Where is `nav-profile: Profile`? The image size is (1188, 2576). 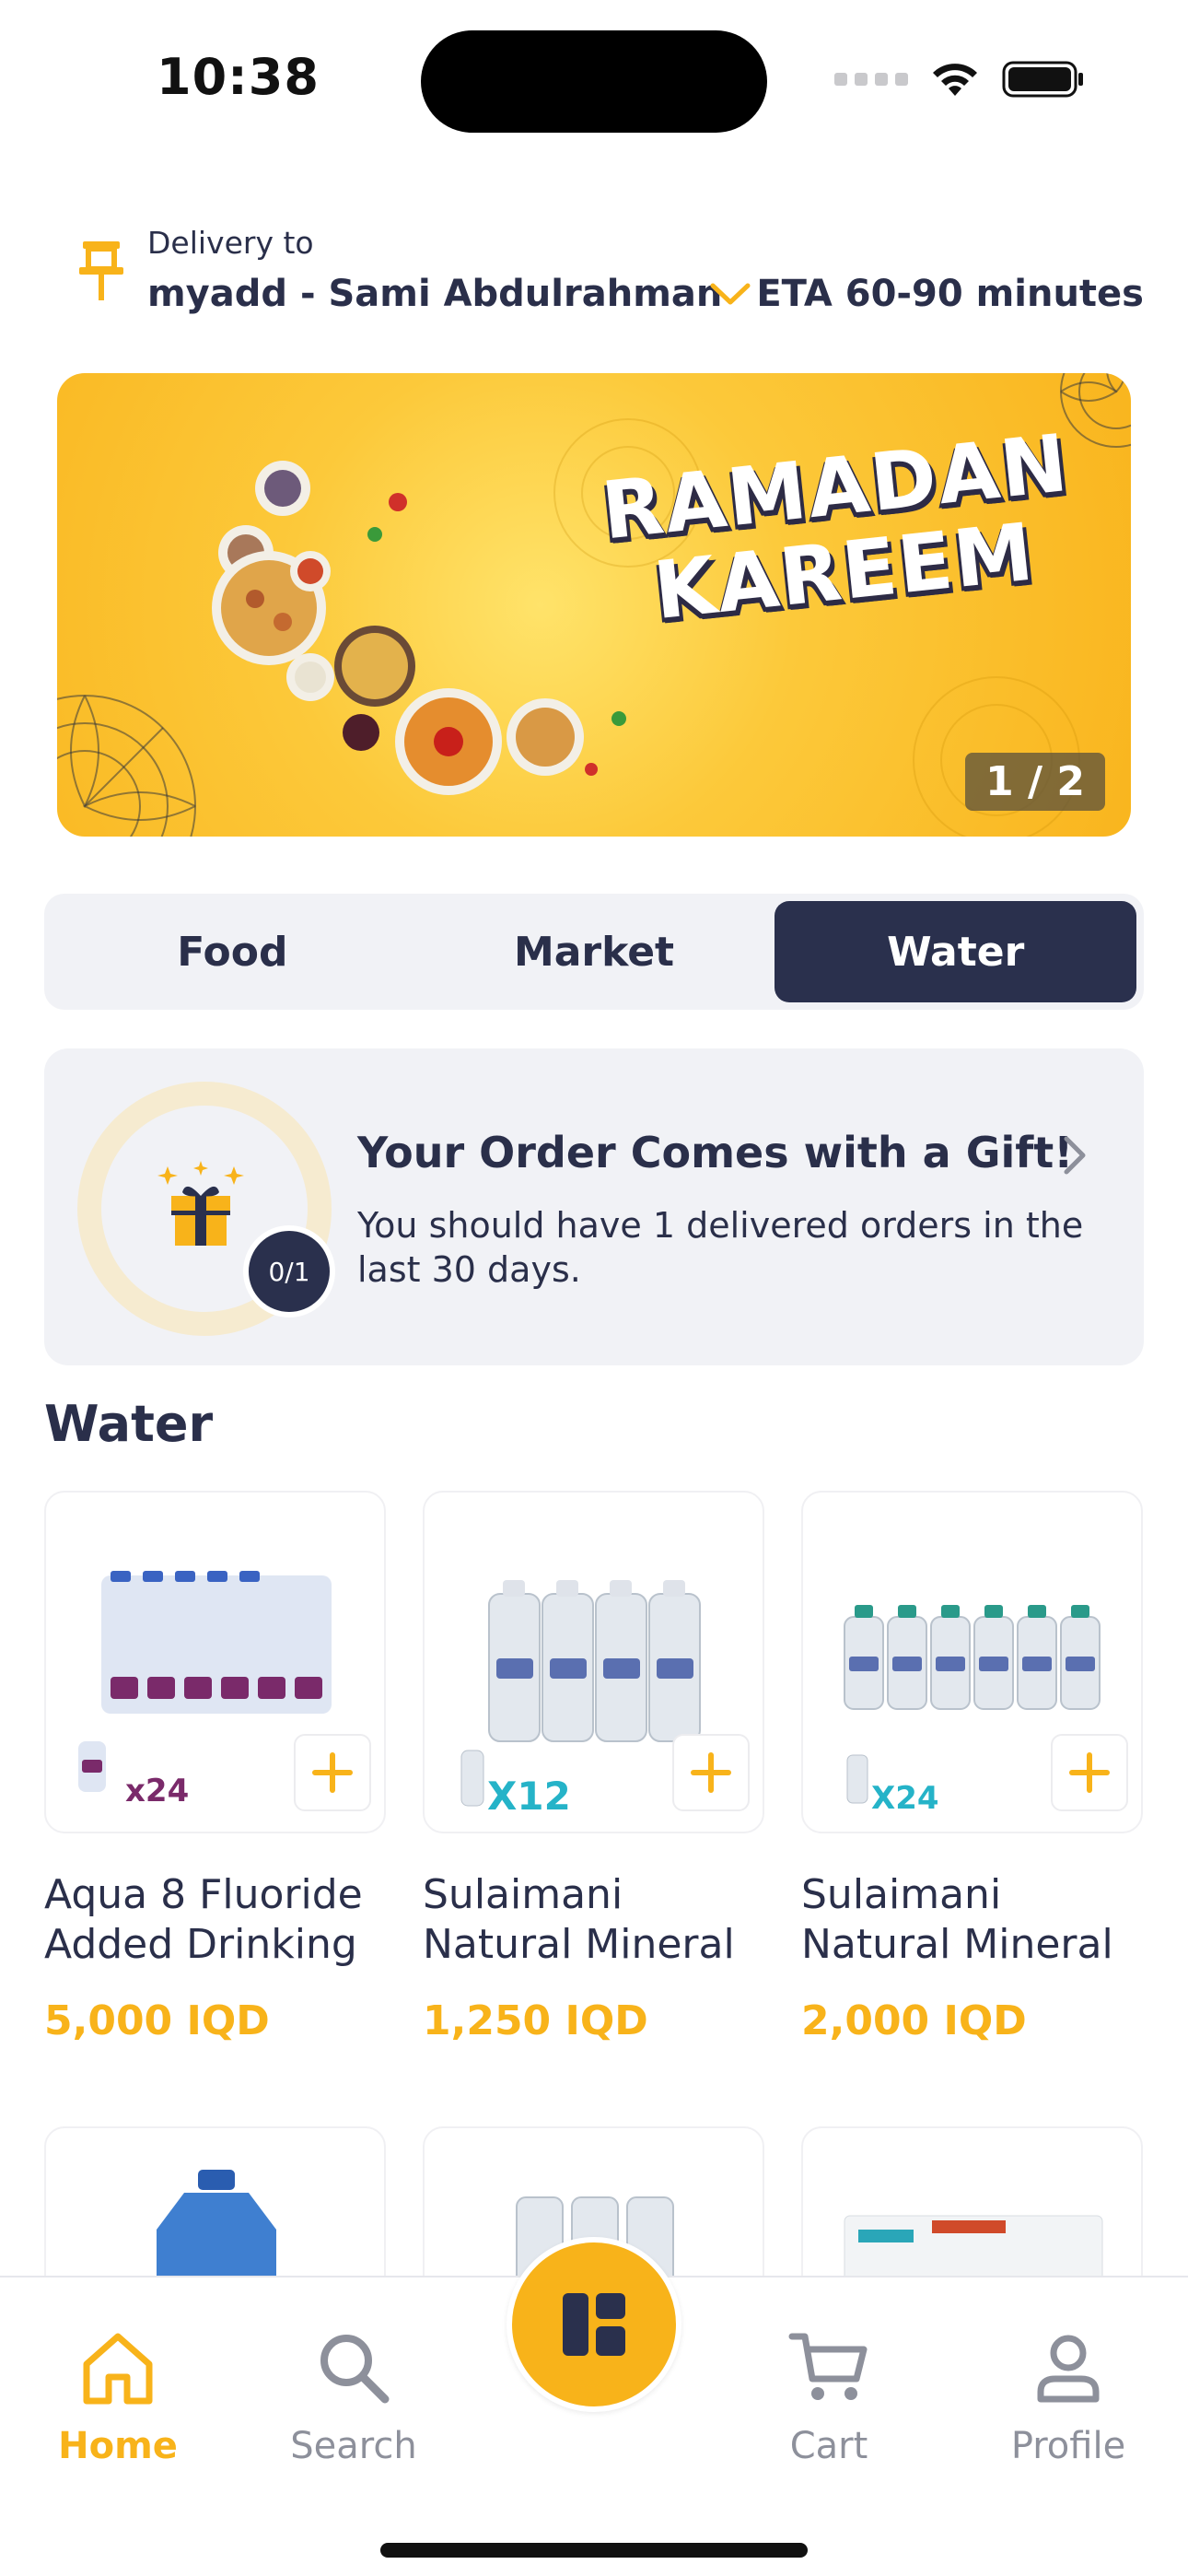
nav-profile: Profile is located at coordinates (1068, 2395).